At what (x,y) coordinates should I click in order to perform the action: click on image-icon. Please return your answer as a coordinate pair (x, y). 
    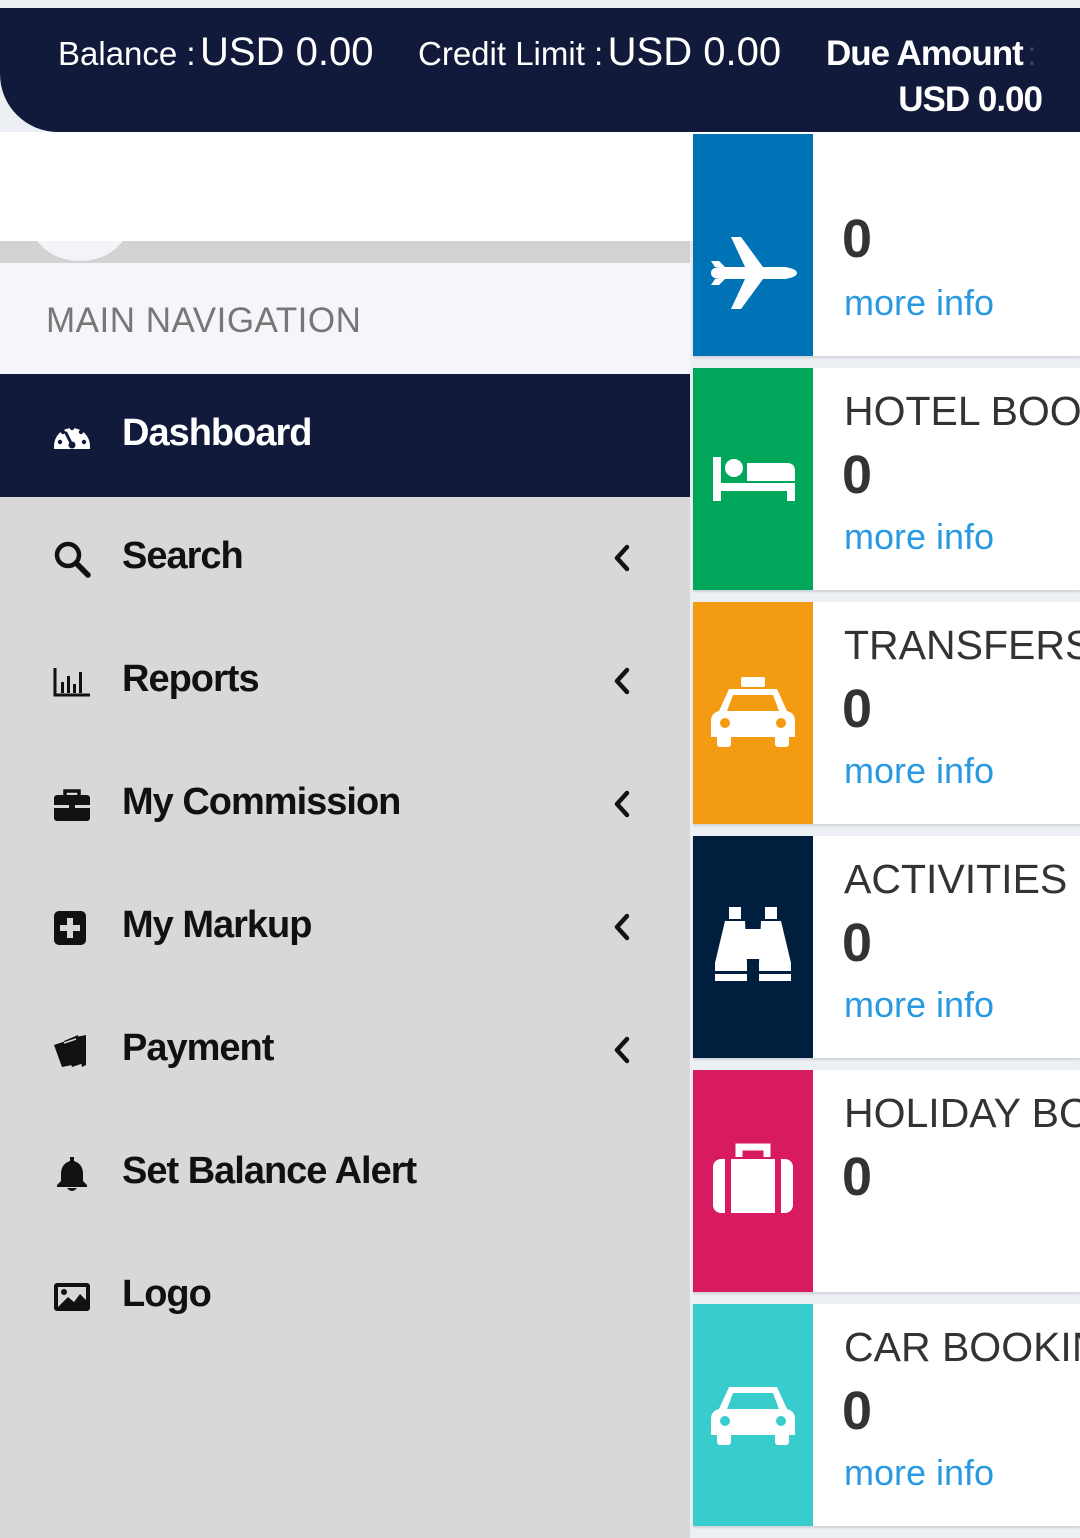
    Looking at the image, I should click on (72, 1297).